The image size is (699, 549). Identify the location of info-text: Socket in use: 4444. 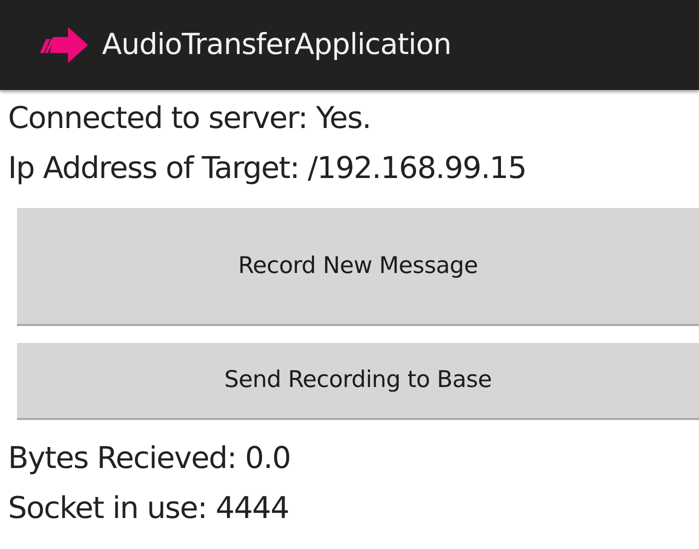
(148, 509).